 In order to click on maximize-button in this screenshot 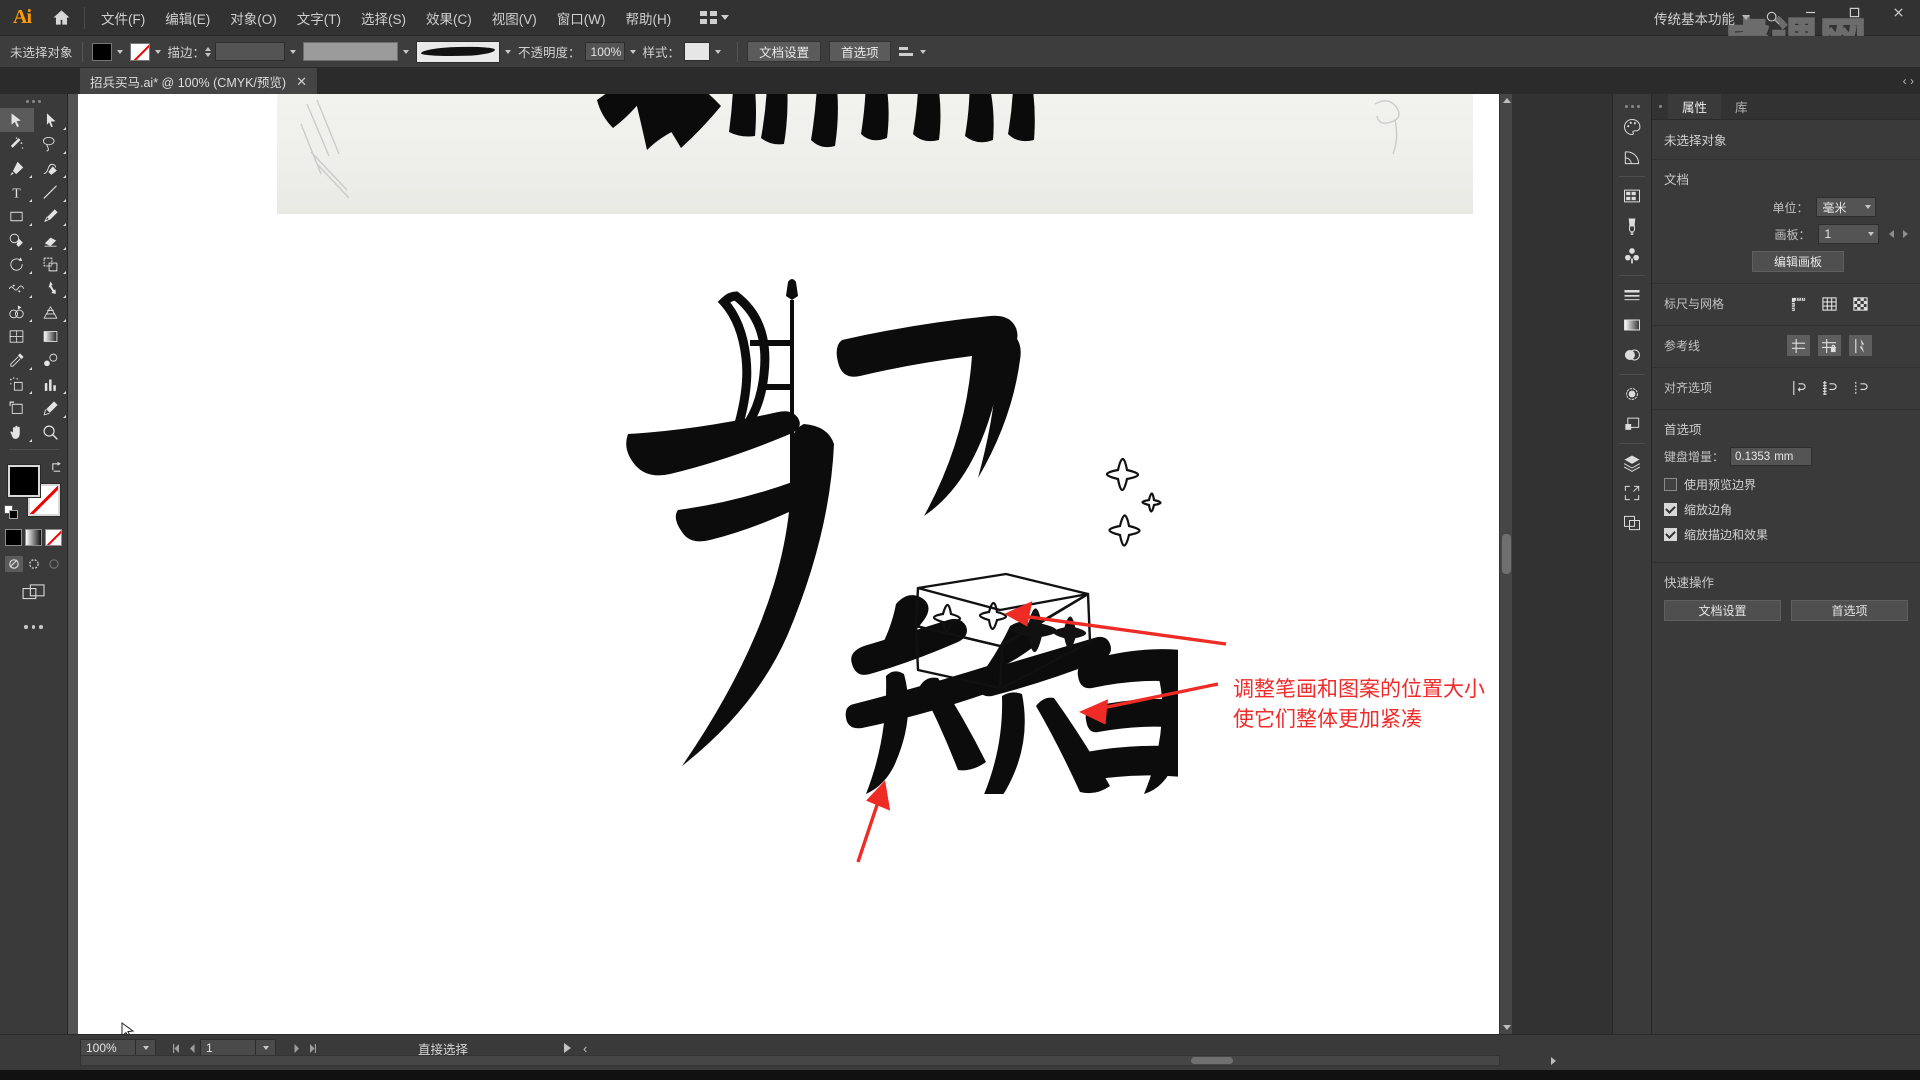, I will do `click(1854, 13)`.